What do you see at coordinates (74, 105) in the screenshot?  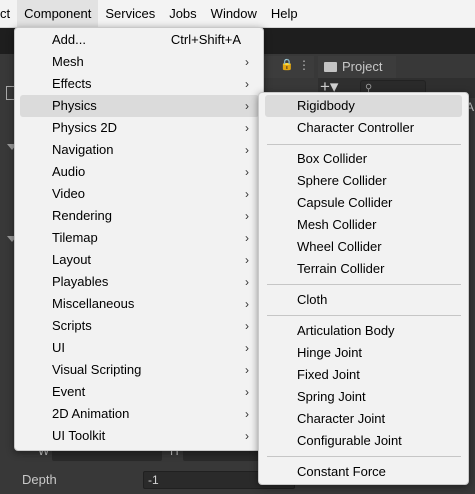 I see `menu-item-label: Physics` at bounding box center [74, 105].